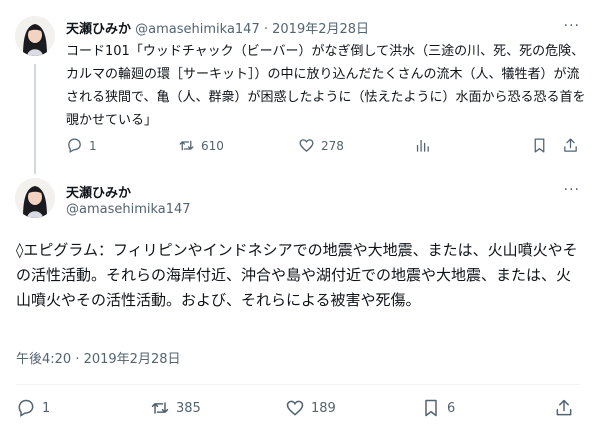  Describe the element at coordinates (188, 408) in the screenshot. I see `retweet-count: 385` at that location.